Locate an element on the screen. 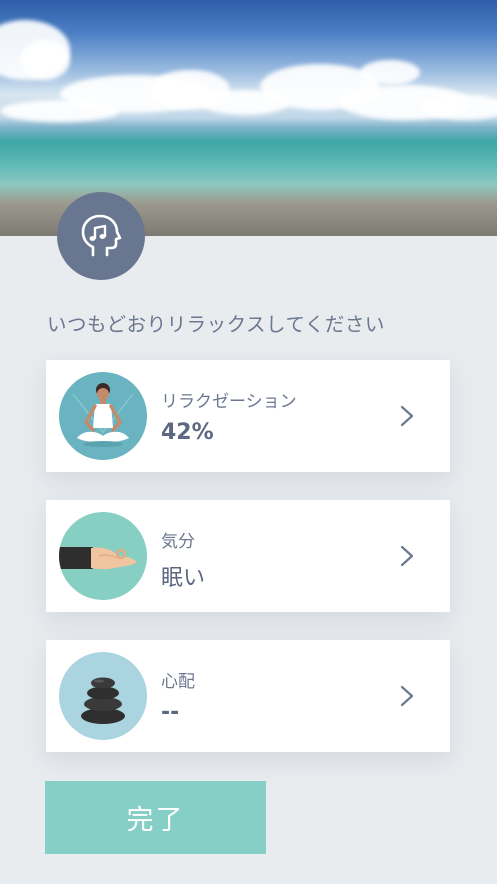 The height and width of the screenshot is (884, 497). head-music-icon is located at coordinates (101, 235).